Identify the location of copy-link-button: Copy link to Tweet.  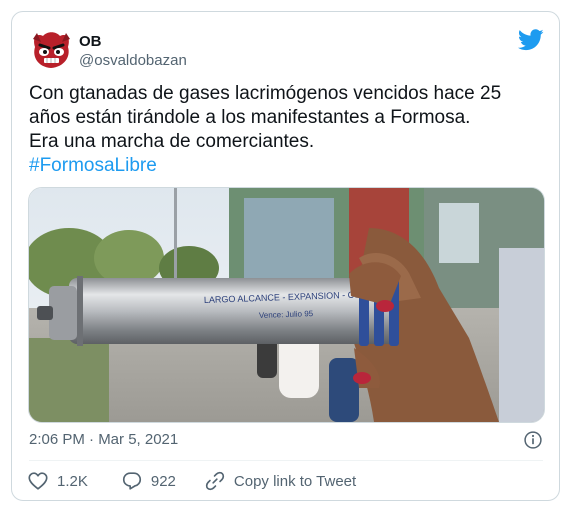
(280, 481).